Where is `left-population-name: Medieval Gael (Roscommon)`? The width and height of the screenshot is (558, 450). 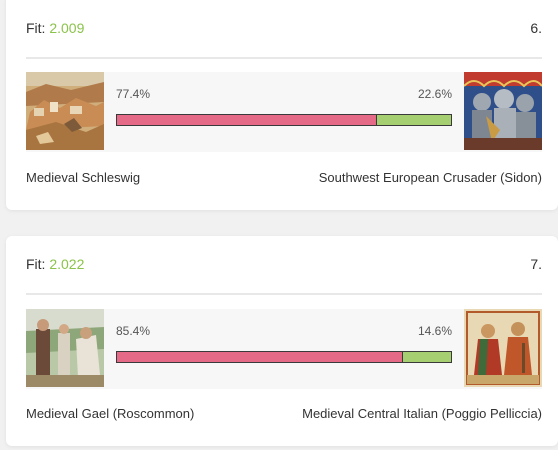 left-population-name: Medieval Gael (Roscommon) is located at coordinates (110, 413).